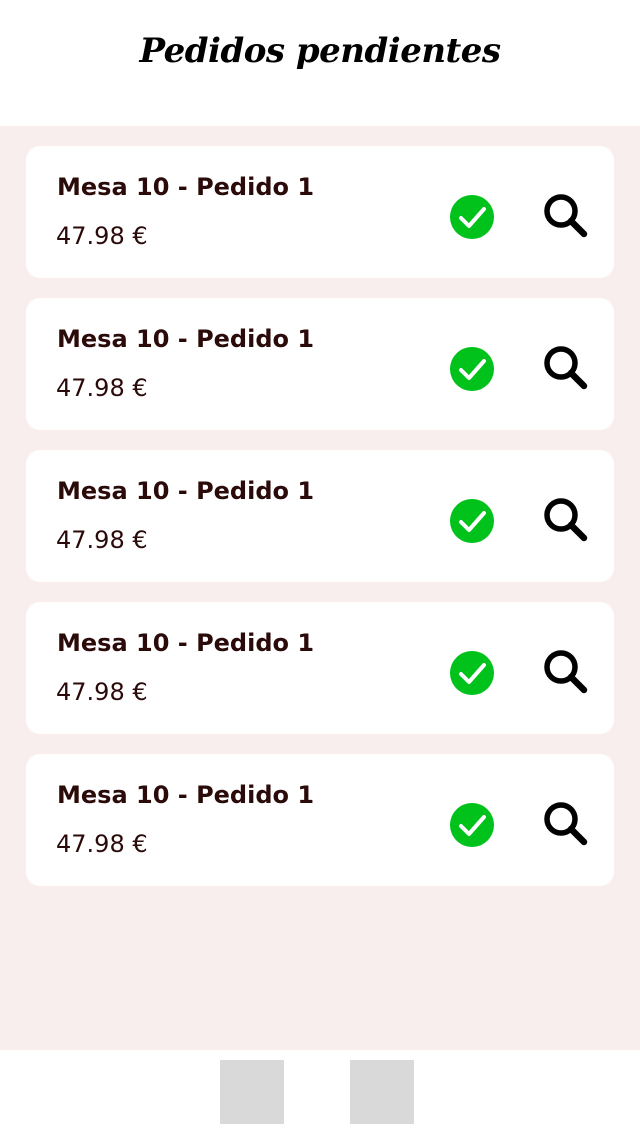  Describe the element at coordinates (320, 50) in the screenshot. I see `page-title: Pedidos pendientes` at that location.